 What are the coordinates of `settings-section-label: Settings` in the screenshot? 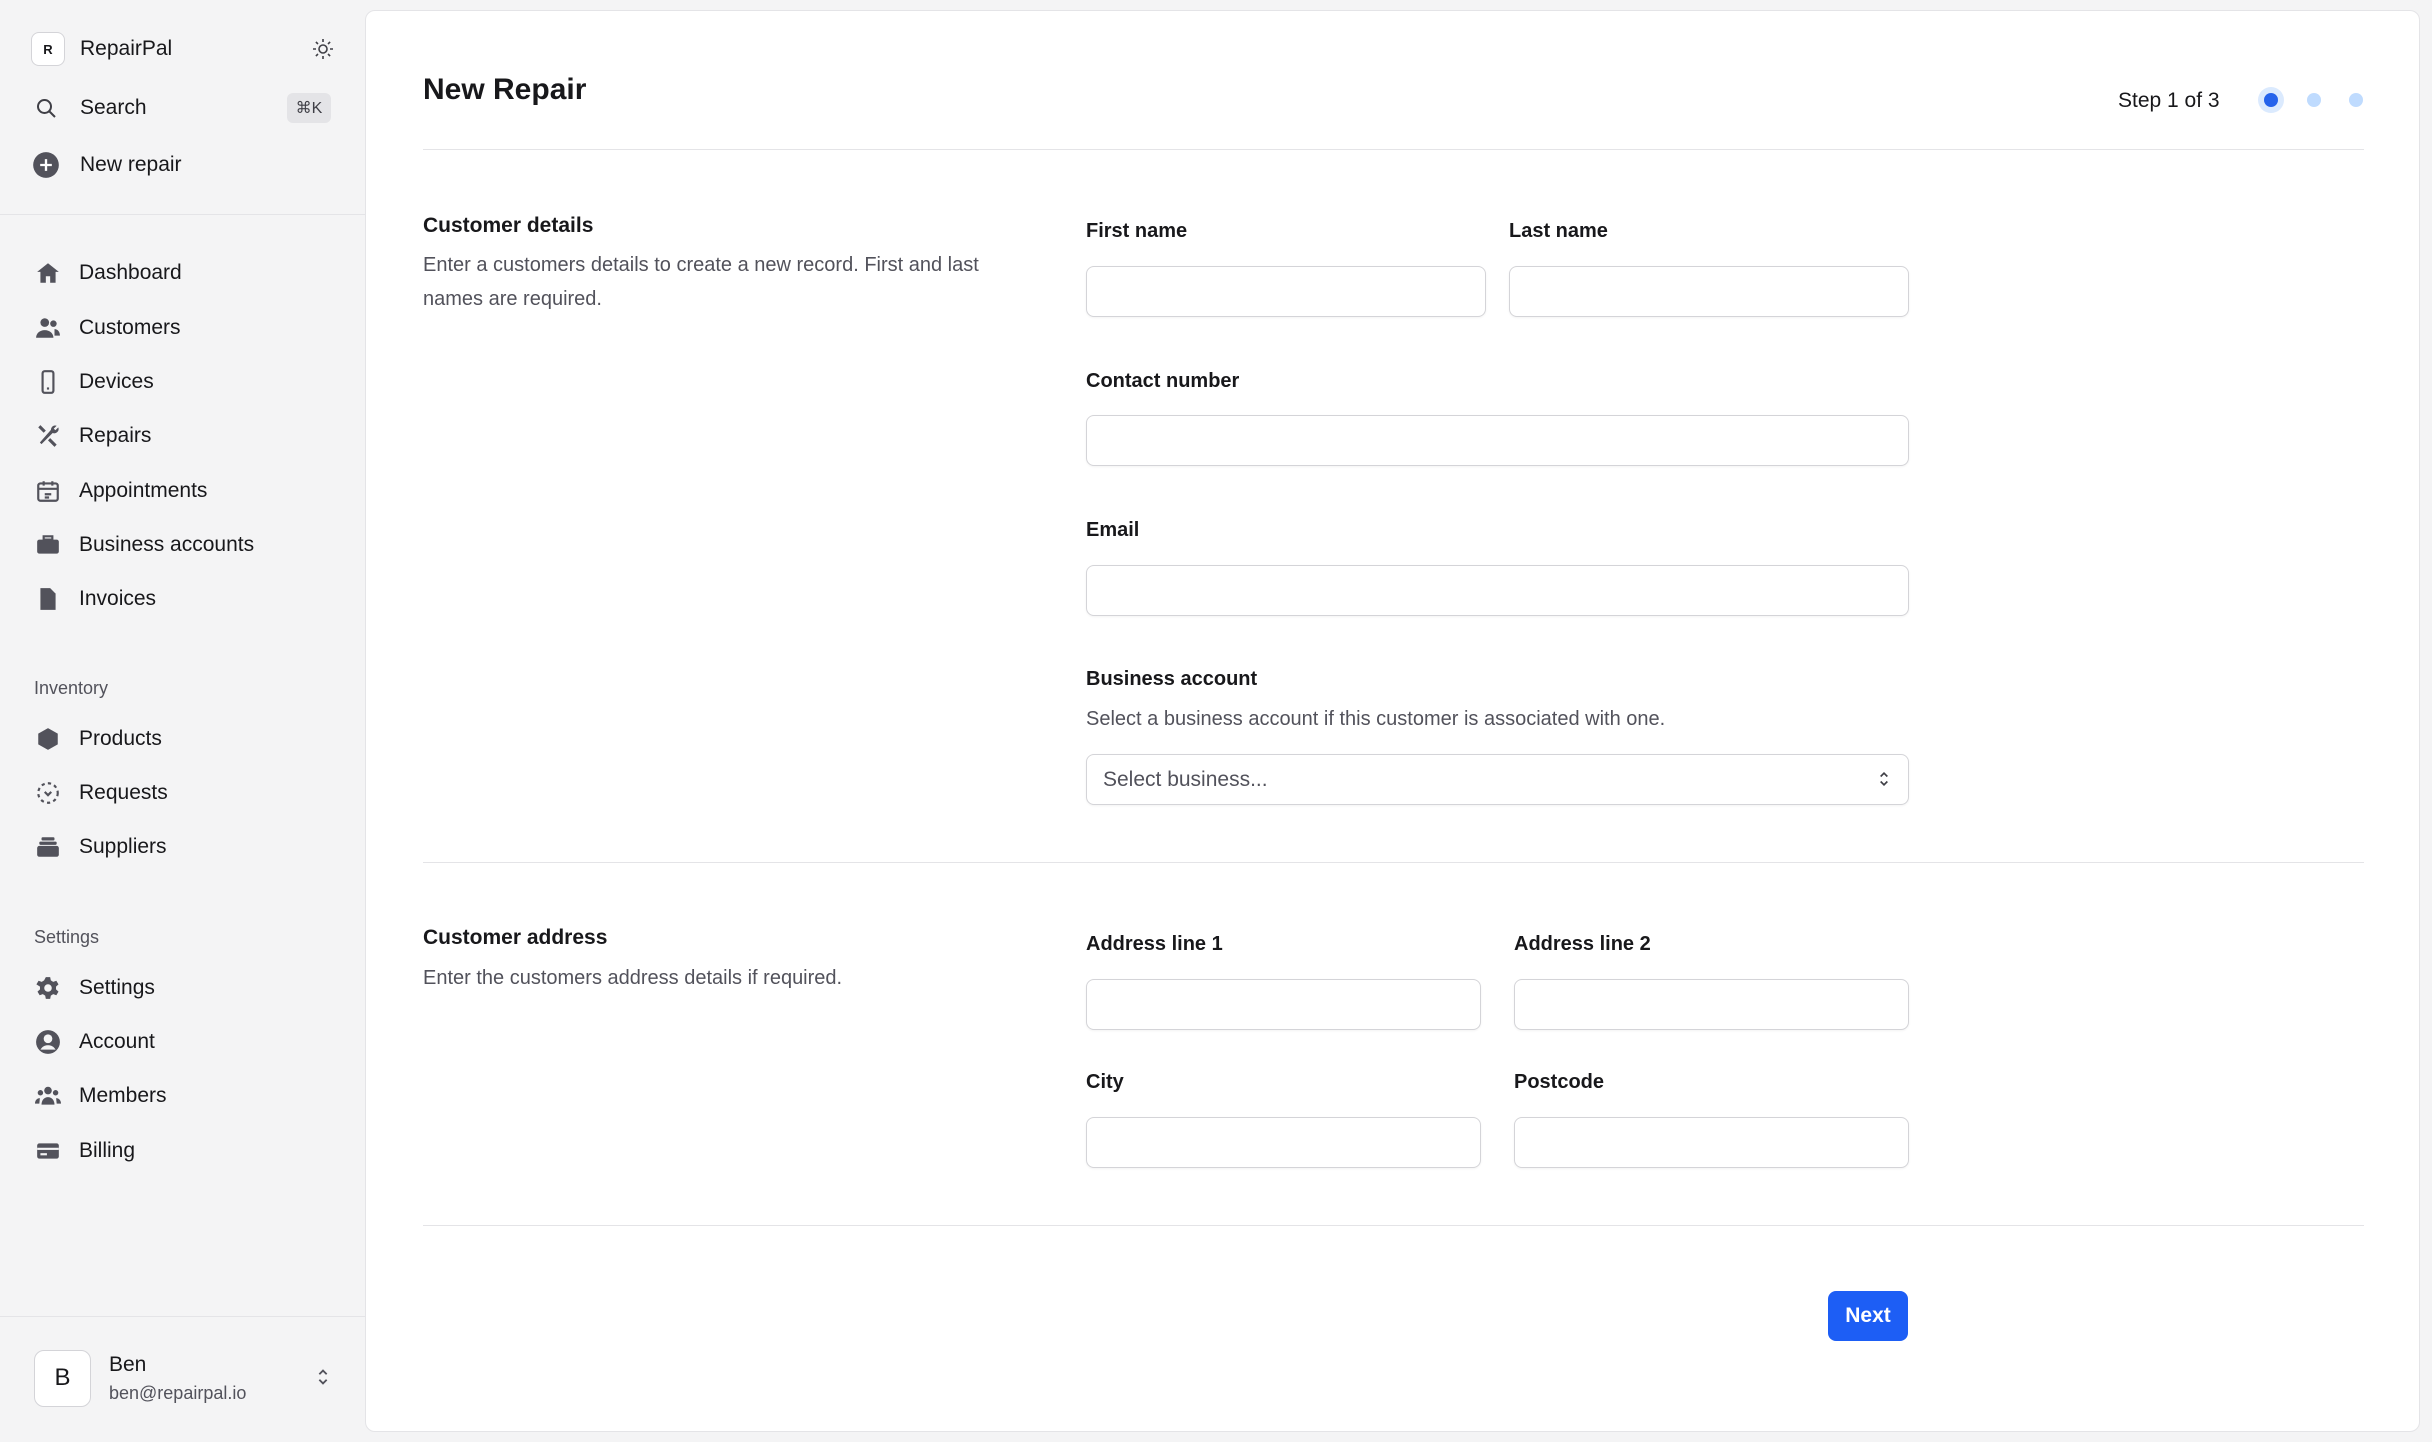 It's located at (67, 937).